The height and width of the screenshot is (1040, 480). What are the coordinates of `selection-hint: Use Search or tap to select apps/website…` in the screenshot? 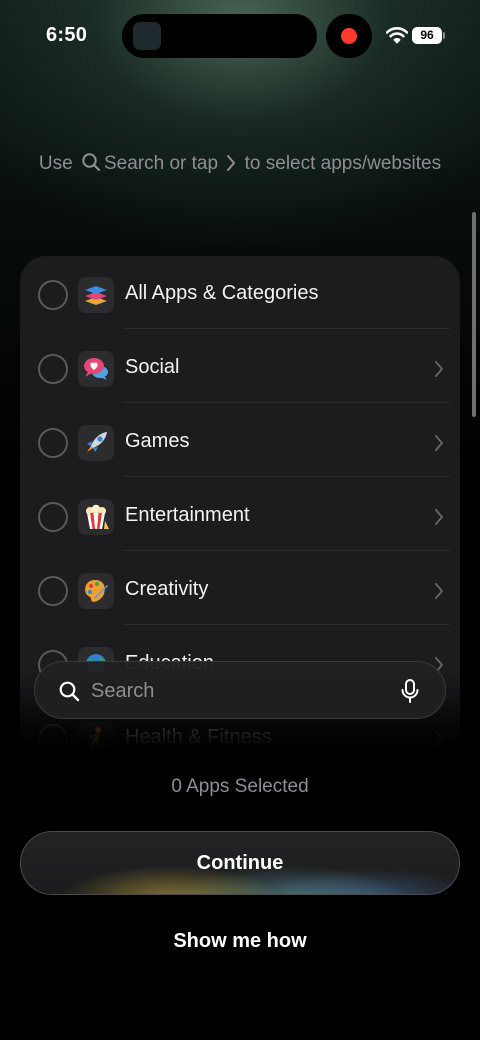 It's located at (240, 163).